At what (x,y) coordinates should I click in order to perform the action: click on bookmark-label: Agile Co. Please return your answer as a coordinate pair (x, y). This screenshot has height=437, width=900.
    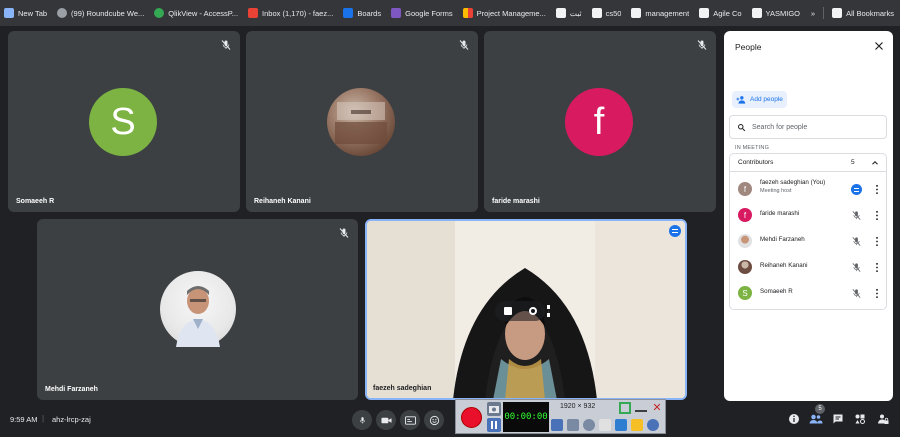
    Looking at the image, I should click on (727, 13).